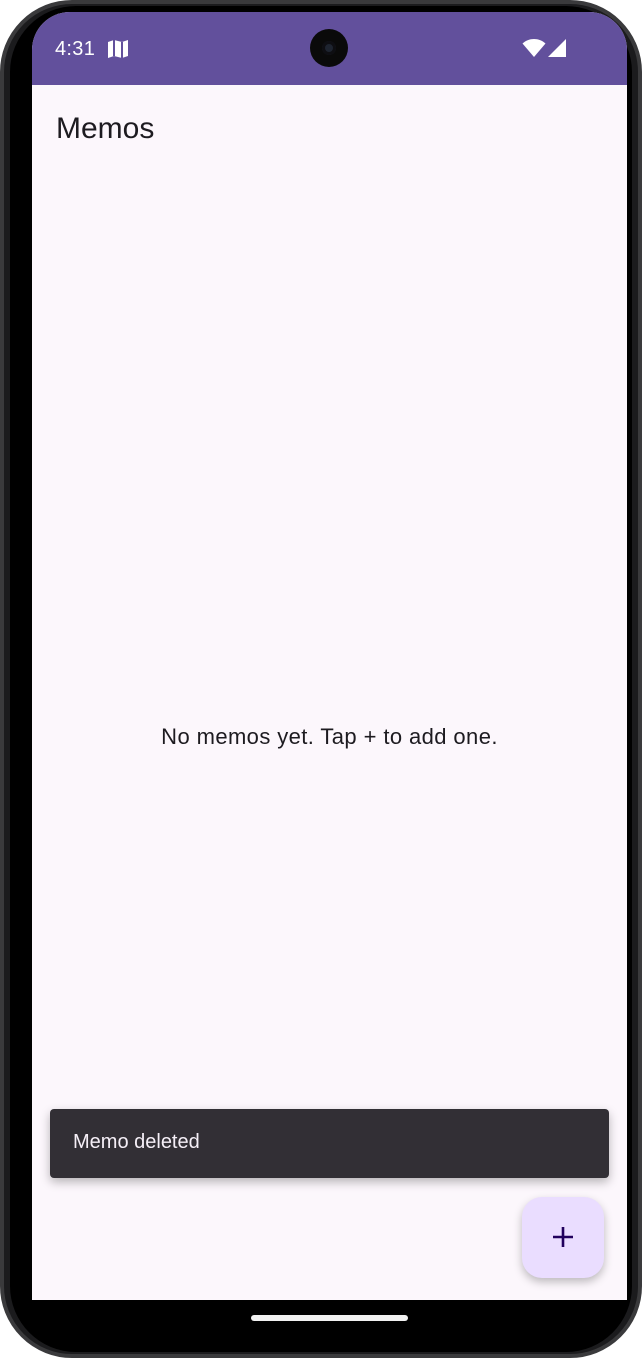  Describe the element at coordinates (534, 48) in the screenshot. I see `wifi-icon` at that location.